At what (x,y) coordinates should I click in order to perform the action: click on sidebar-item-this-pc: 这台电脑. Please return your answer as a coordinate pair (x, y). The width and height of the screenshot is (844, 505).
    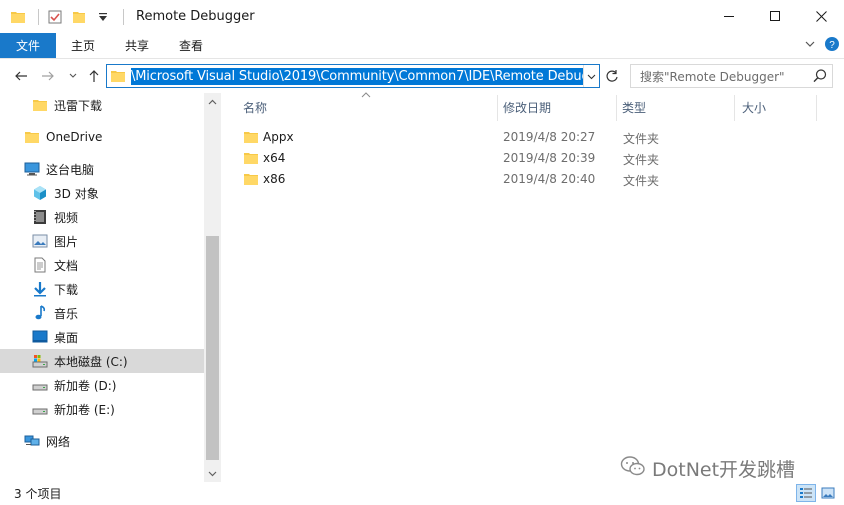
    Looking at the image, I should click on (102, 169).